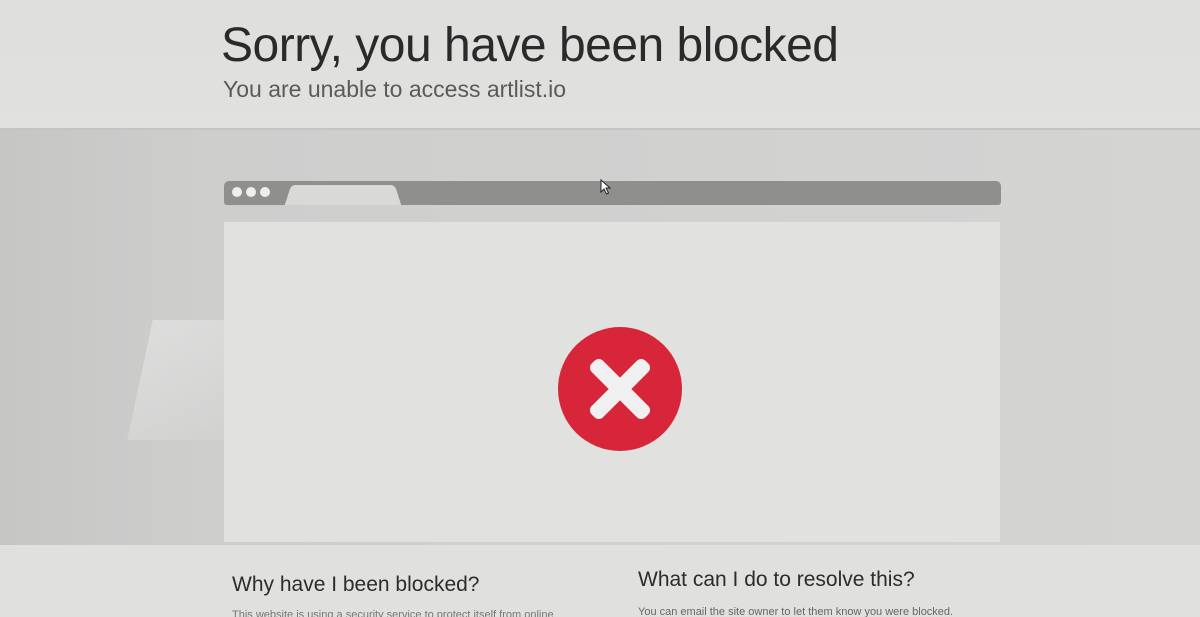 The height and width of the screenshot is (617, 1200). Describe the element at coordinates (343, 195) in the screenshot. I see `browser-tab` at that location.